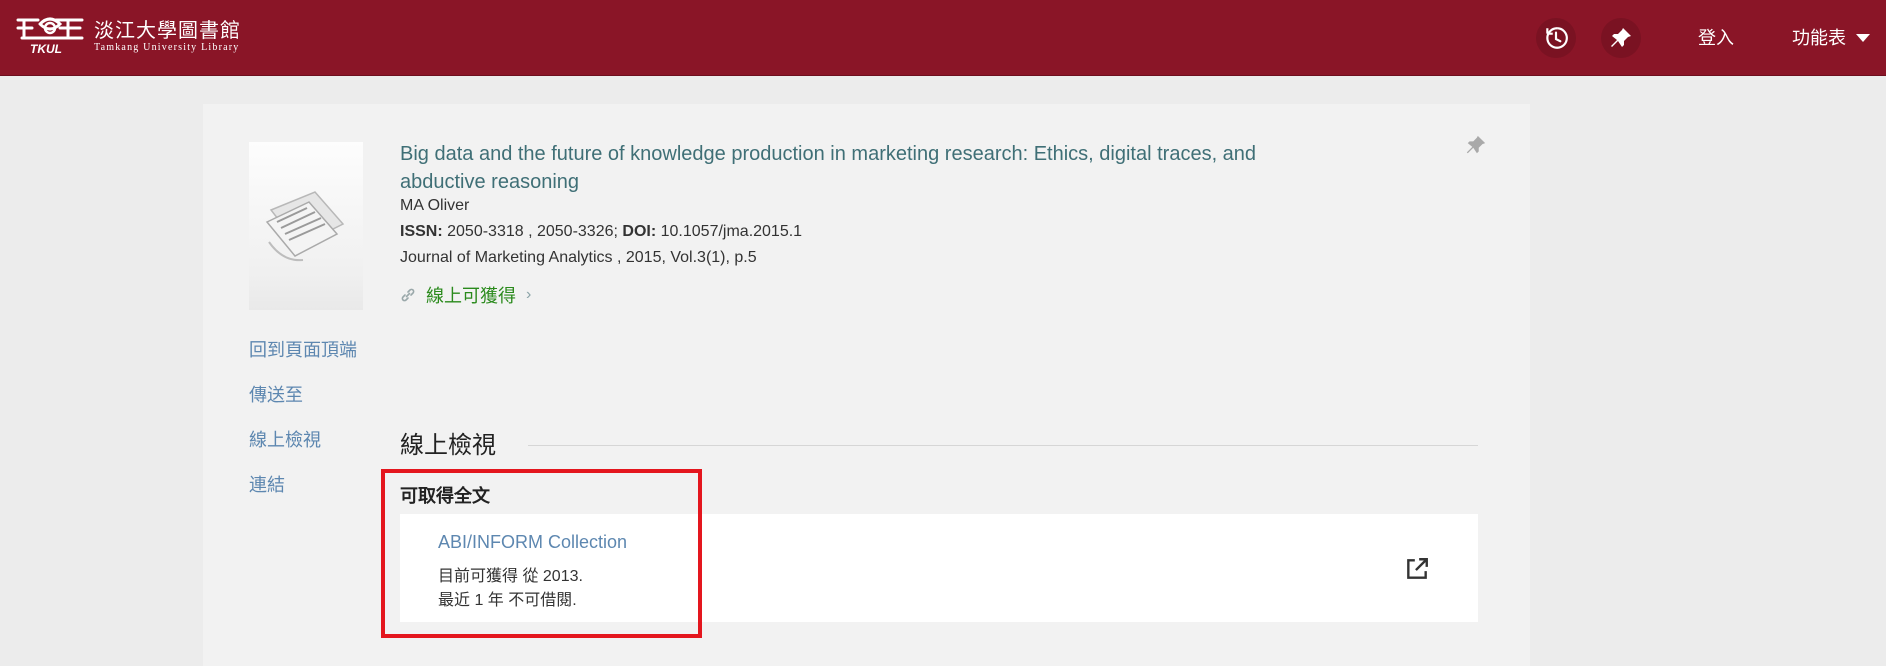  Describe the element at coordinates (46, 49) in the screenshot. I see `logo-mark-text: TKUL` at that location.